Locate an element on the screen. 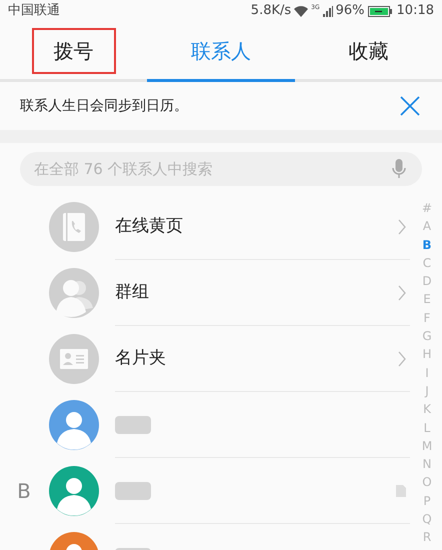 This screenshot has height=550, width=442. index-letter: I is located at coordinates (427, 373).